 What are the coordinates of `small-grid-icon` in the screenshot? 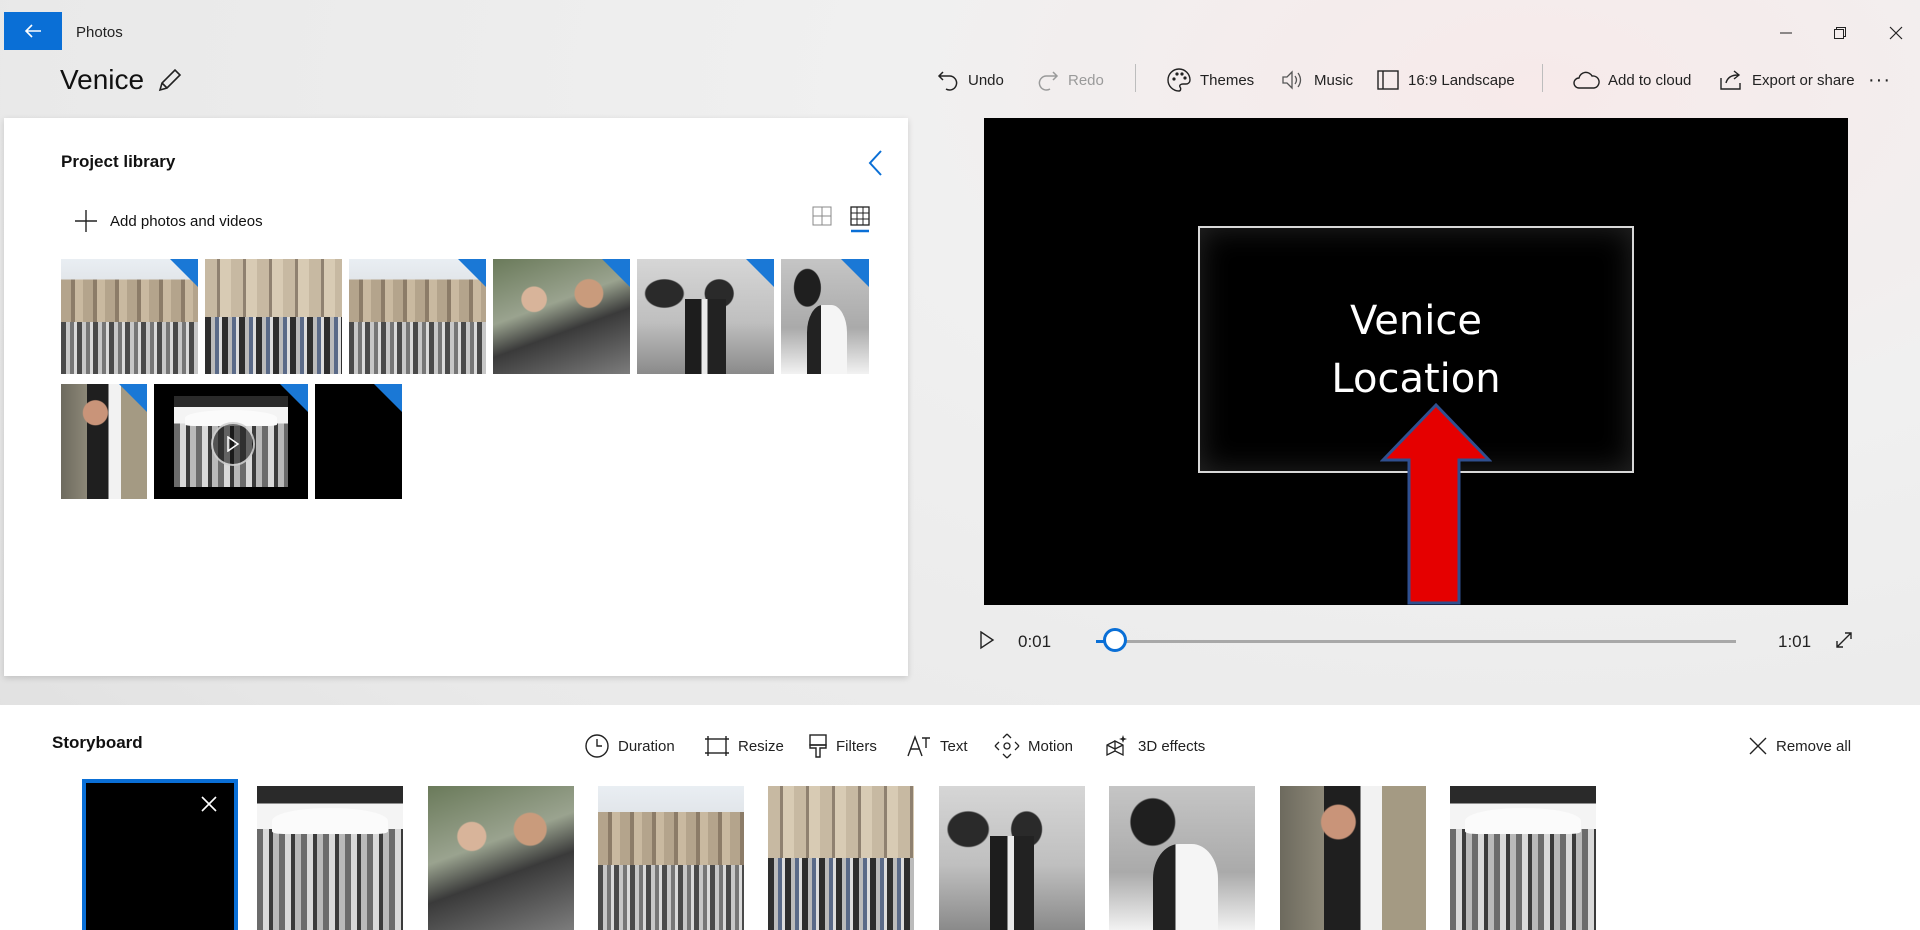 It's located at (860, 219).